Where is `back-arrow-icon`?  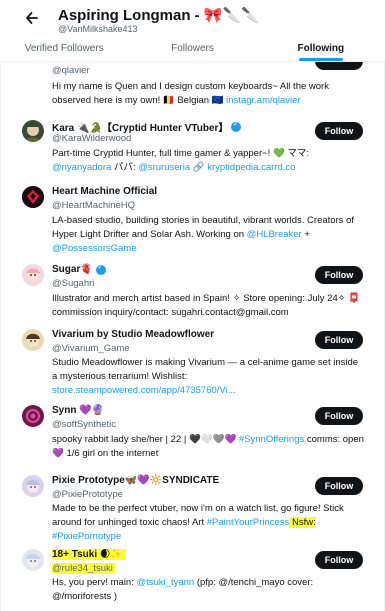 back-arrow-icon is located at coordinates (32, 18).